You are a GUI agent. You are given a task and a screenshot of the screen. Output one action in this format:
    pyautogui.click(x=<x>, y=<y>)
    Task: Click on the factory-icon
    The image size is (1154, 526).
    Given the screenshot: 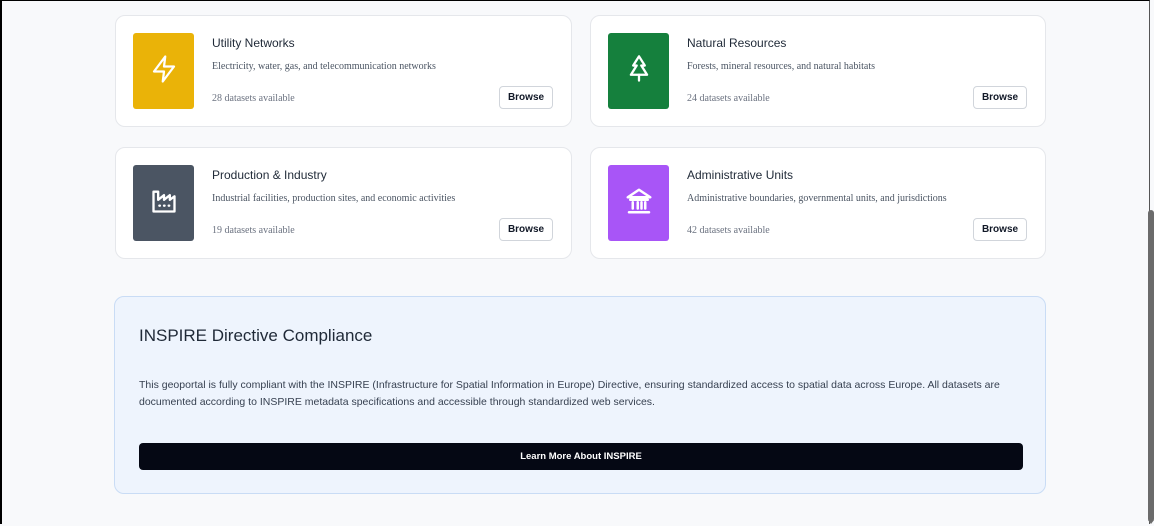 What is the action you would take?
    pyautogui.click(x=164, y=203)
    